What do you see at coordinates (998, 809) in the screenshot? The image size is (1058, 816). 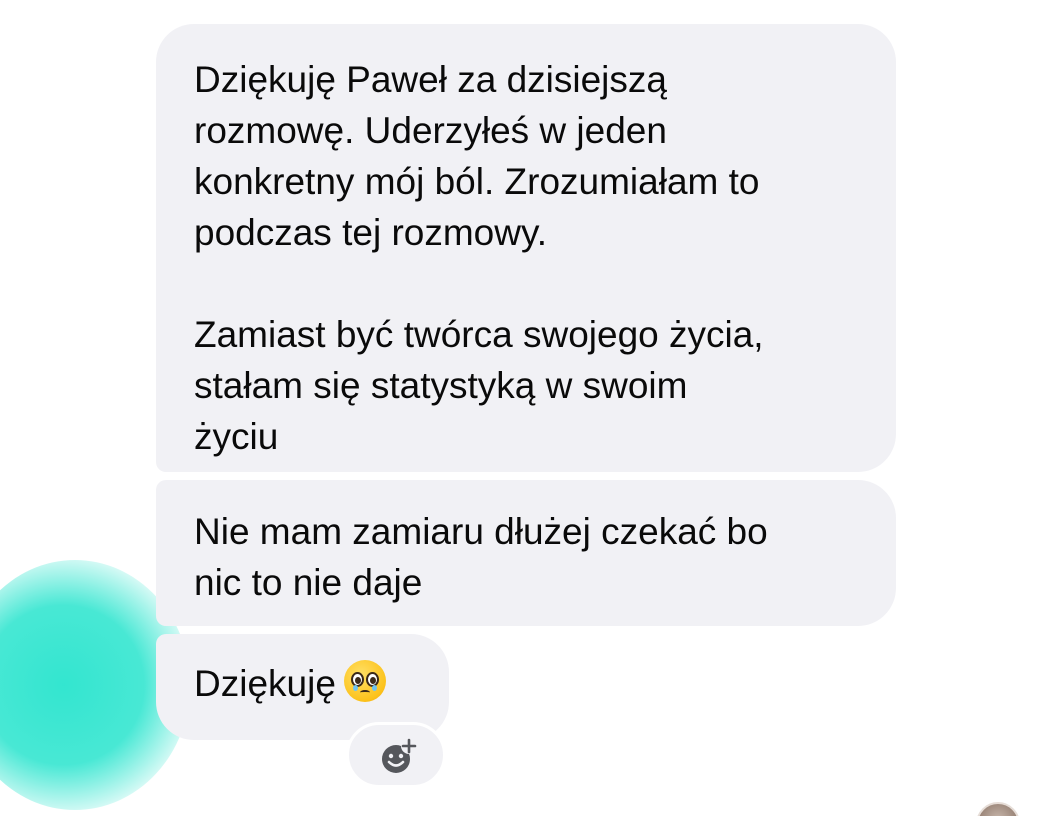 I see `avatar` at bounding box center [998, 809].